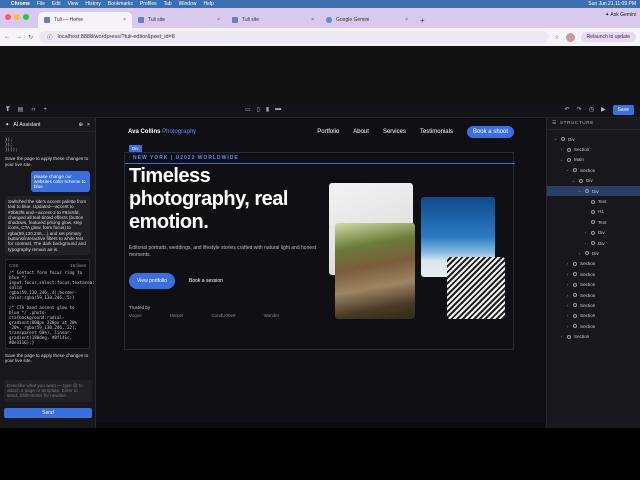 This screenshot has width=640, height=480. I want to click on menu-window: Window, so click(188, 4).